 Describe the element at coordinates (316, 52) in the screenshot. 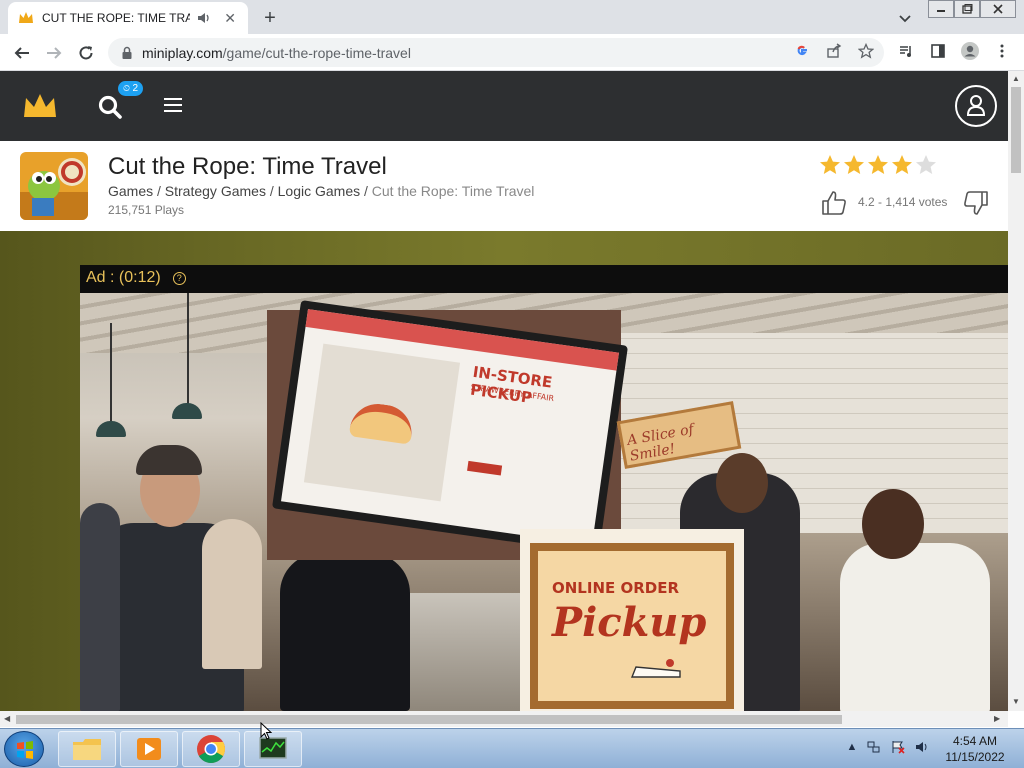

I see `url-path: /game/cut-the-rope-time-travel` at that location.